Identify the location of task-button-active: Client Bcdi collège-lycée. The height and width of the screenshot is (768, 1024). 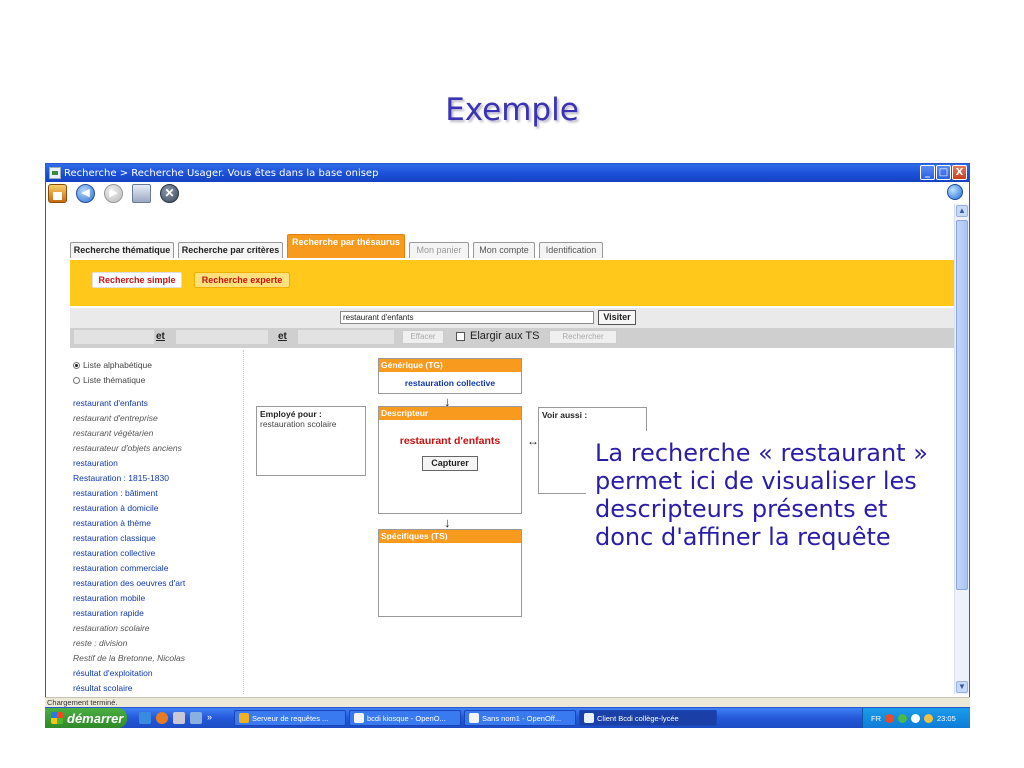
(648, 718).